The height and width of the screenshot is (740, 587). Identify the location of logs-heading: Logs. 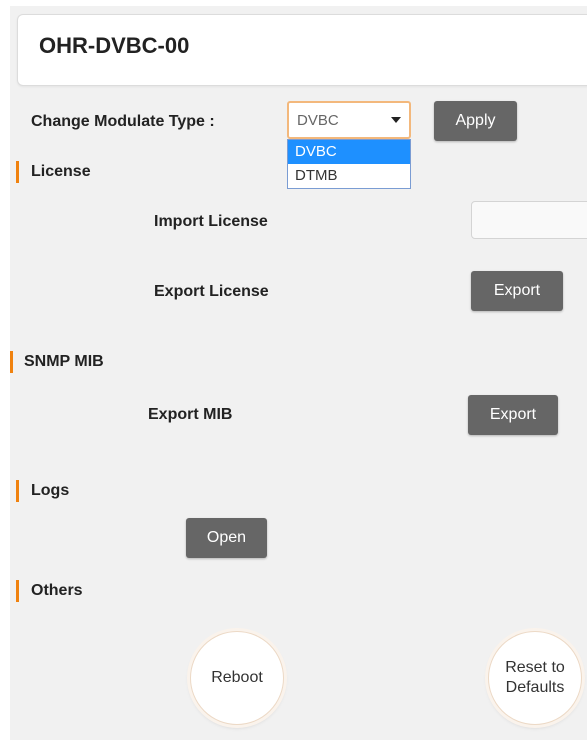
(50, 490).